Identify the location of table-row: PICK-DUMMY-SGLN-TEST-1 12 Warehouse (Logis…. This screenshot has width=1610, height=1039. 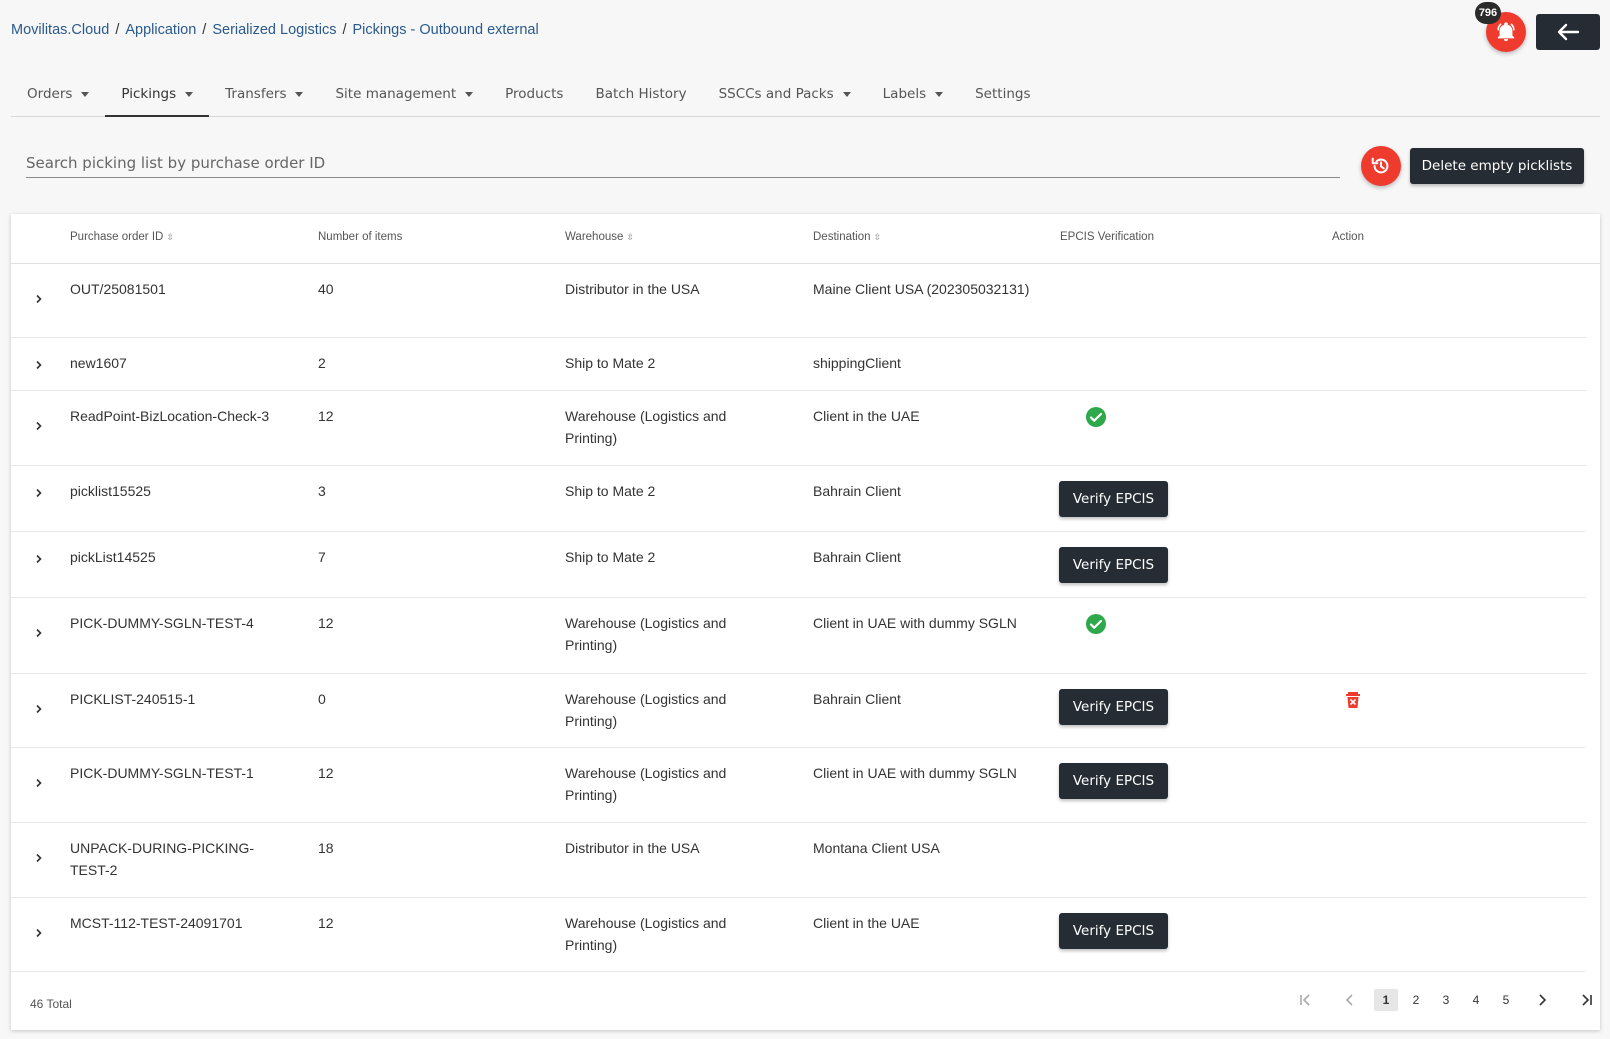
(798, 785).